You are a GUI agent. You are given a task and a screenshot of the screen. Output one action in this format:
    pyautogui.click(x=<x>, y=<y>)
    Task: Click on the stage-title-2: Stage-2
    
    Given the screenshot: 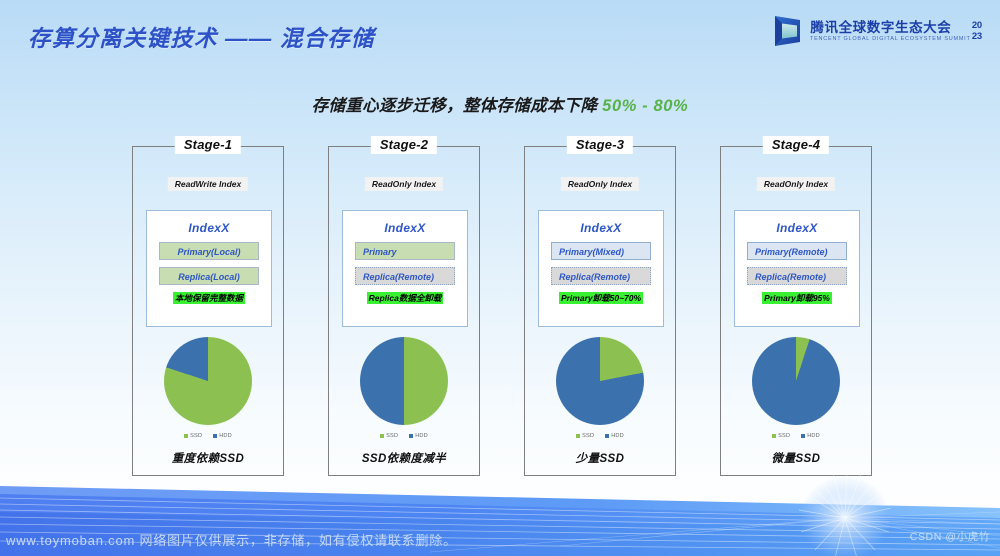 What is the action you would take?
    pyautogui.click(x=404, y=145)
    